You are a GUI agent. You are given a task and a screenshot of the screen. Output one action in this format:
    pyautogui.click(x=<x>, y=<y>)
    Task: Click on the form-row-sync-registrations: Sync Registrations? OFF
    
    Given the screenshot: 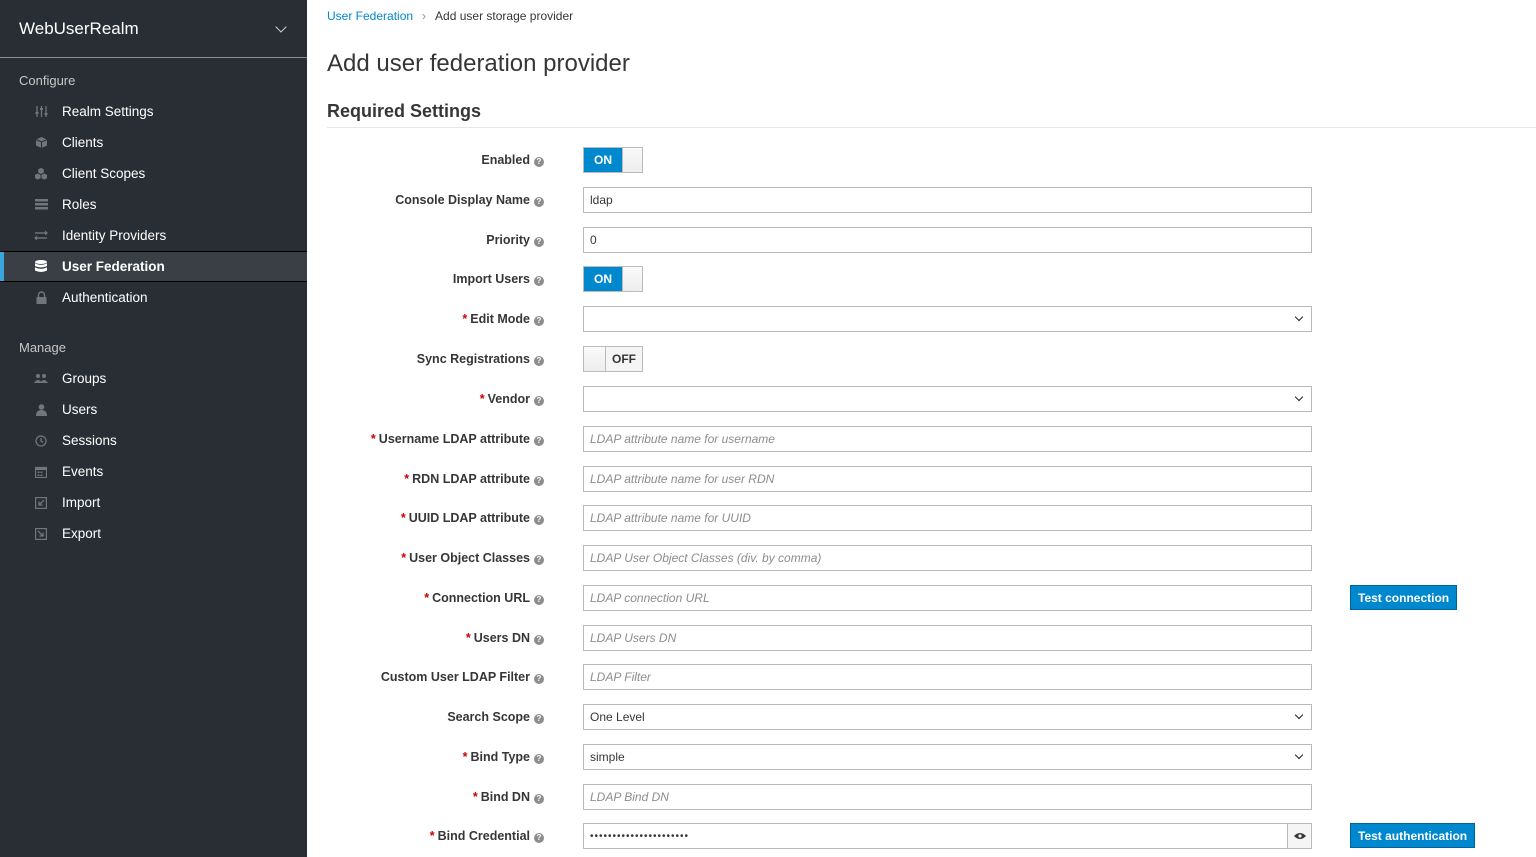 What is the action you would take?
    pyautogui.click(x=921, y=359)
    